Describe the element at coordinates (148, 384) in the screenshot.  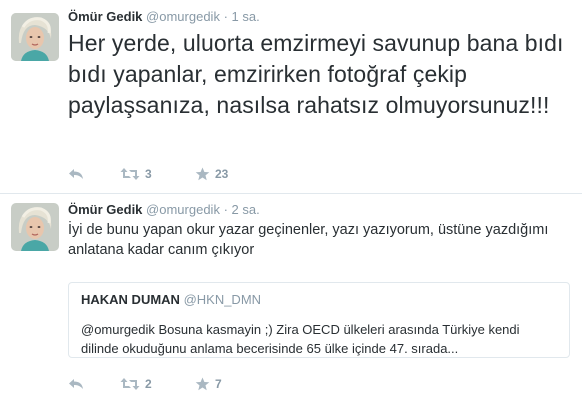
I see `retweet-count: 2` at that location.